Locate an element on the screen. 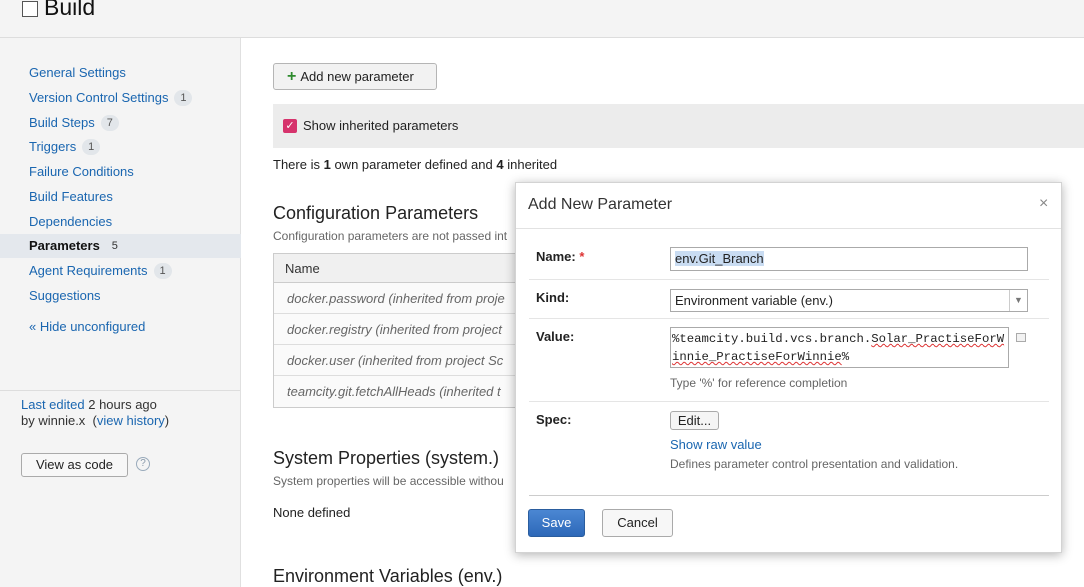 The image size is (1084, 587). plus-icon: + is located at coordinates (292, 76).